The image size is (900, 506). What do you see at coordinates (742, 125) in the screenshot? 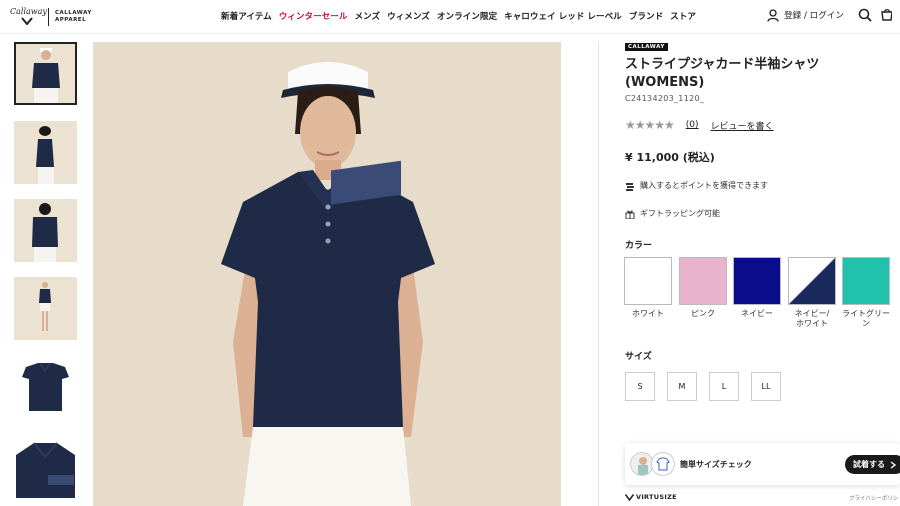
I see `write-review-link: レビューを書く` at bounding box center [742, 125].